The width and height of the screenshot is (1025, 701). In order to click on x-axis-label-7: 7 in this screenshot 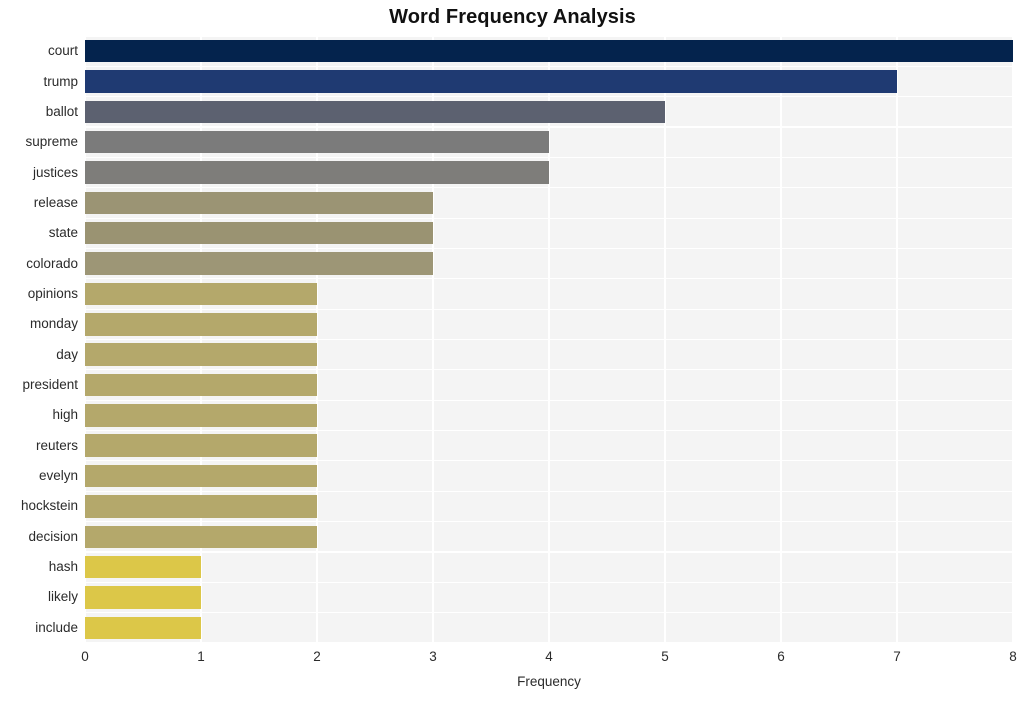, I will do `click(897, 656)`.